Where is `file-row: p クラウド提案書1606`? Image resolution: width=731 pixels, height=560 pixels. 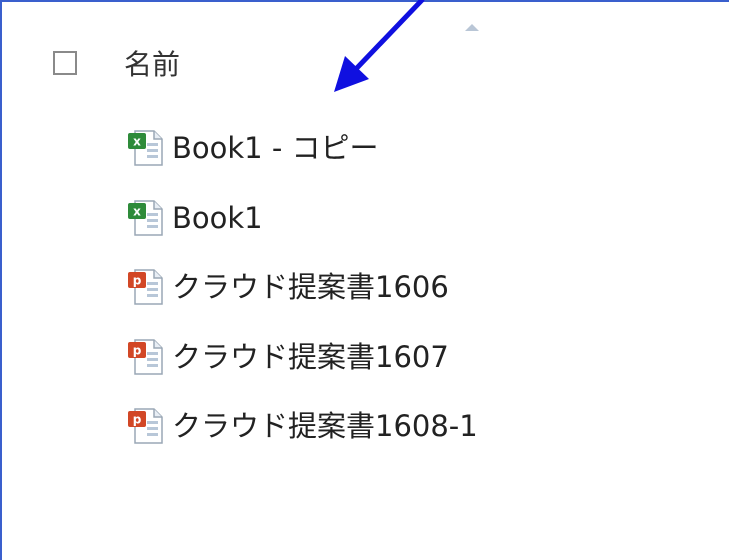
file-row: p クラウド提案書1606 is located at coordinates (302, 302).